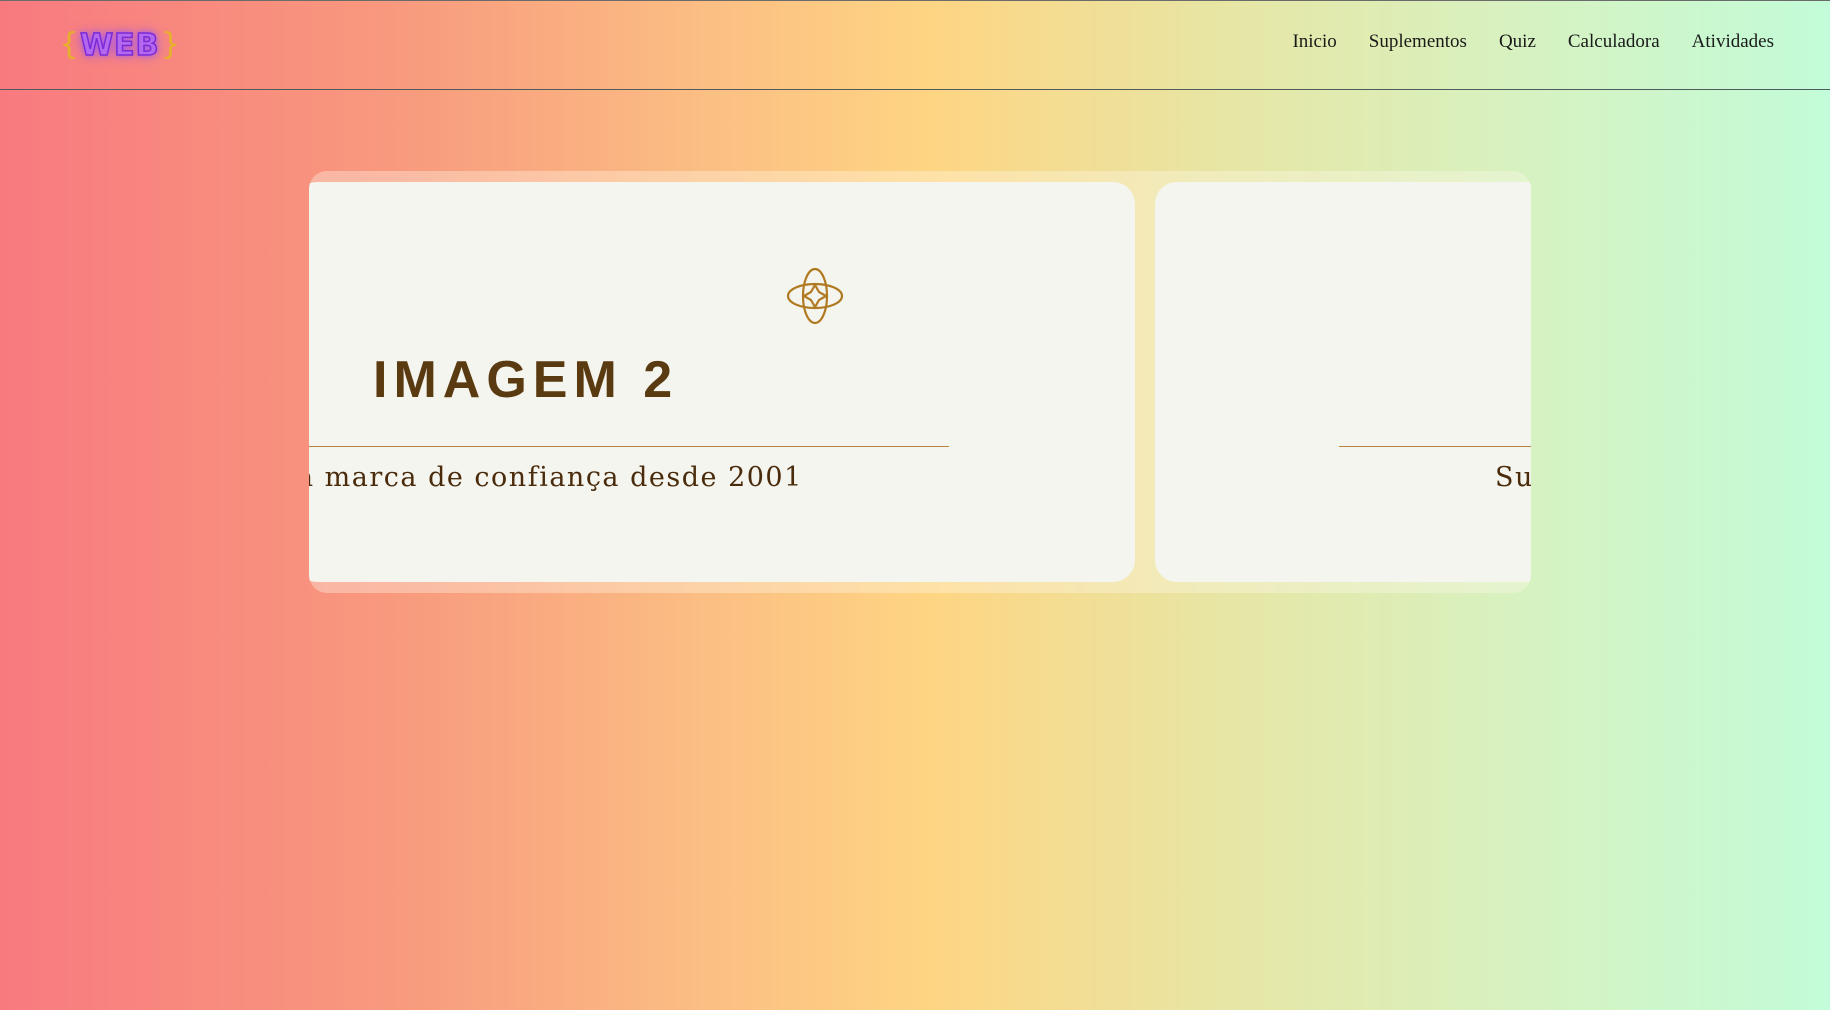 This screenshot has width=1830, height=1010. Describe the element at coordinates (1733, 42) in the screenshot. I see `nav-link-atividades: Atividades` at that location.